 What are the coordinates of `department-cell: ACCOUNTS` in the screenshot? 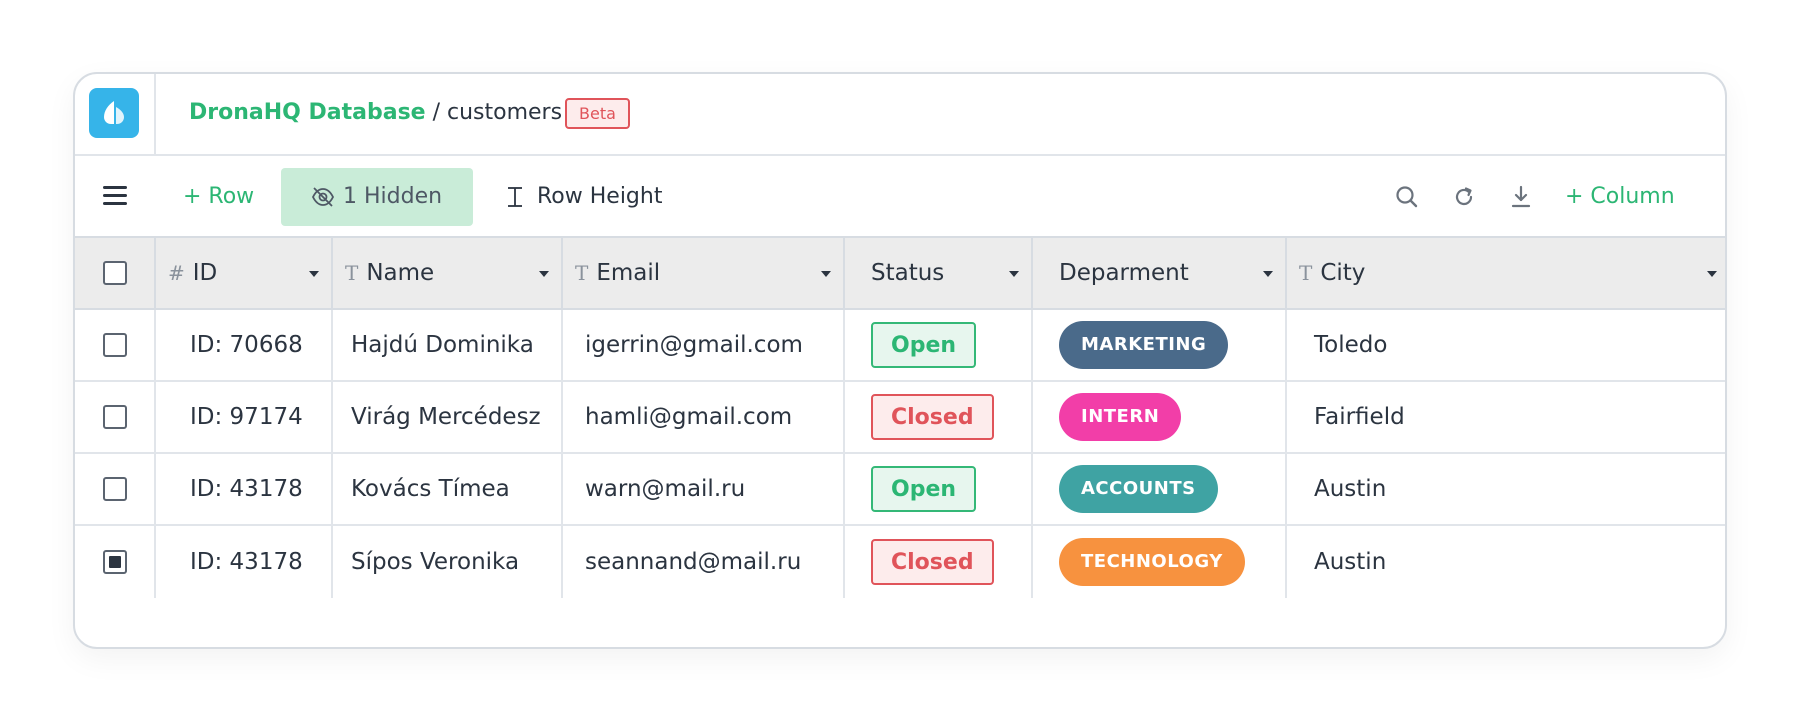 It's located at (1160, 489).